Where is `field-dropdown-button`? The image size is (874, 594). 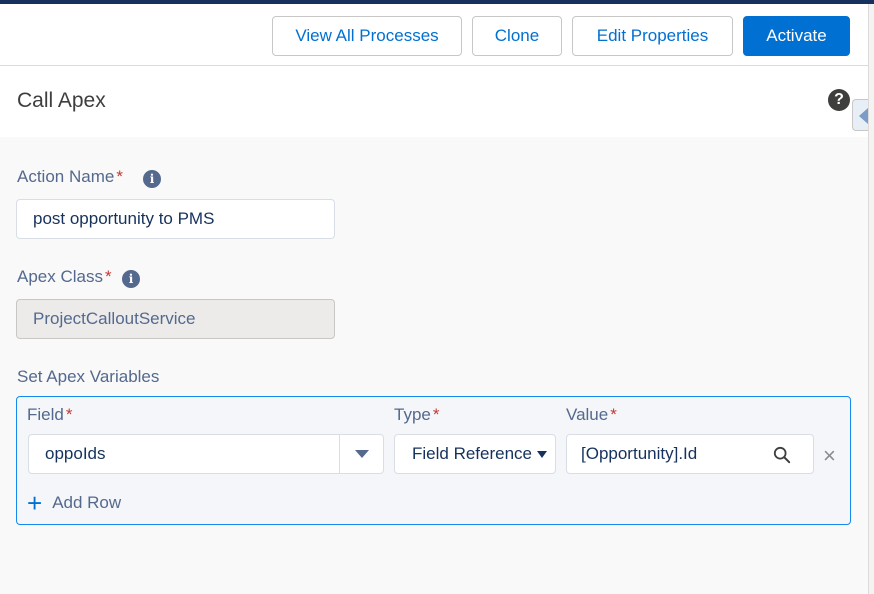
field-dropdown-button is located at coordinates (361, 454).